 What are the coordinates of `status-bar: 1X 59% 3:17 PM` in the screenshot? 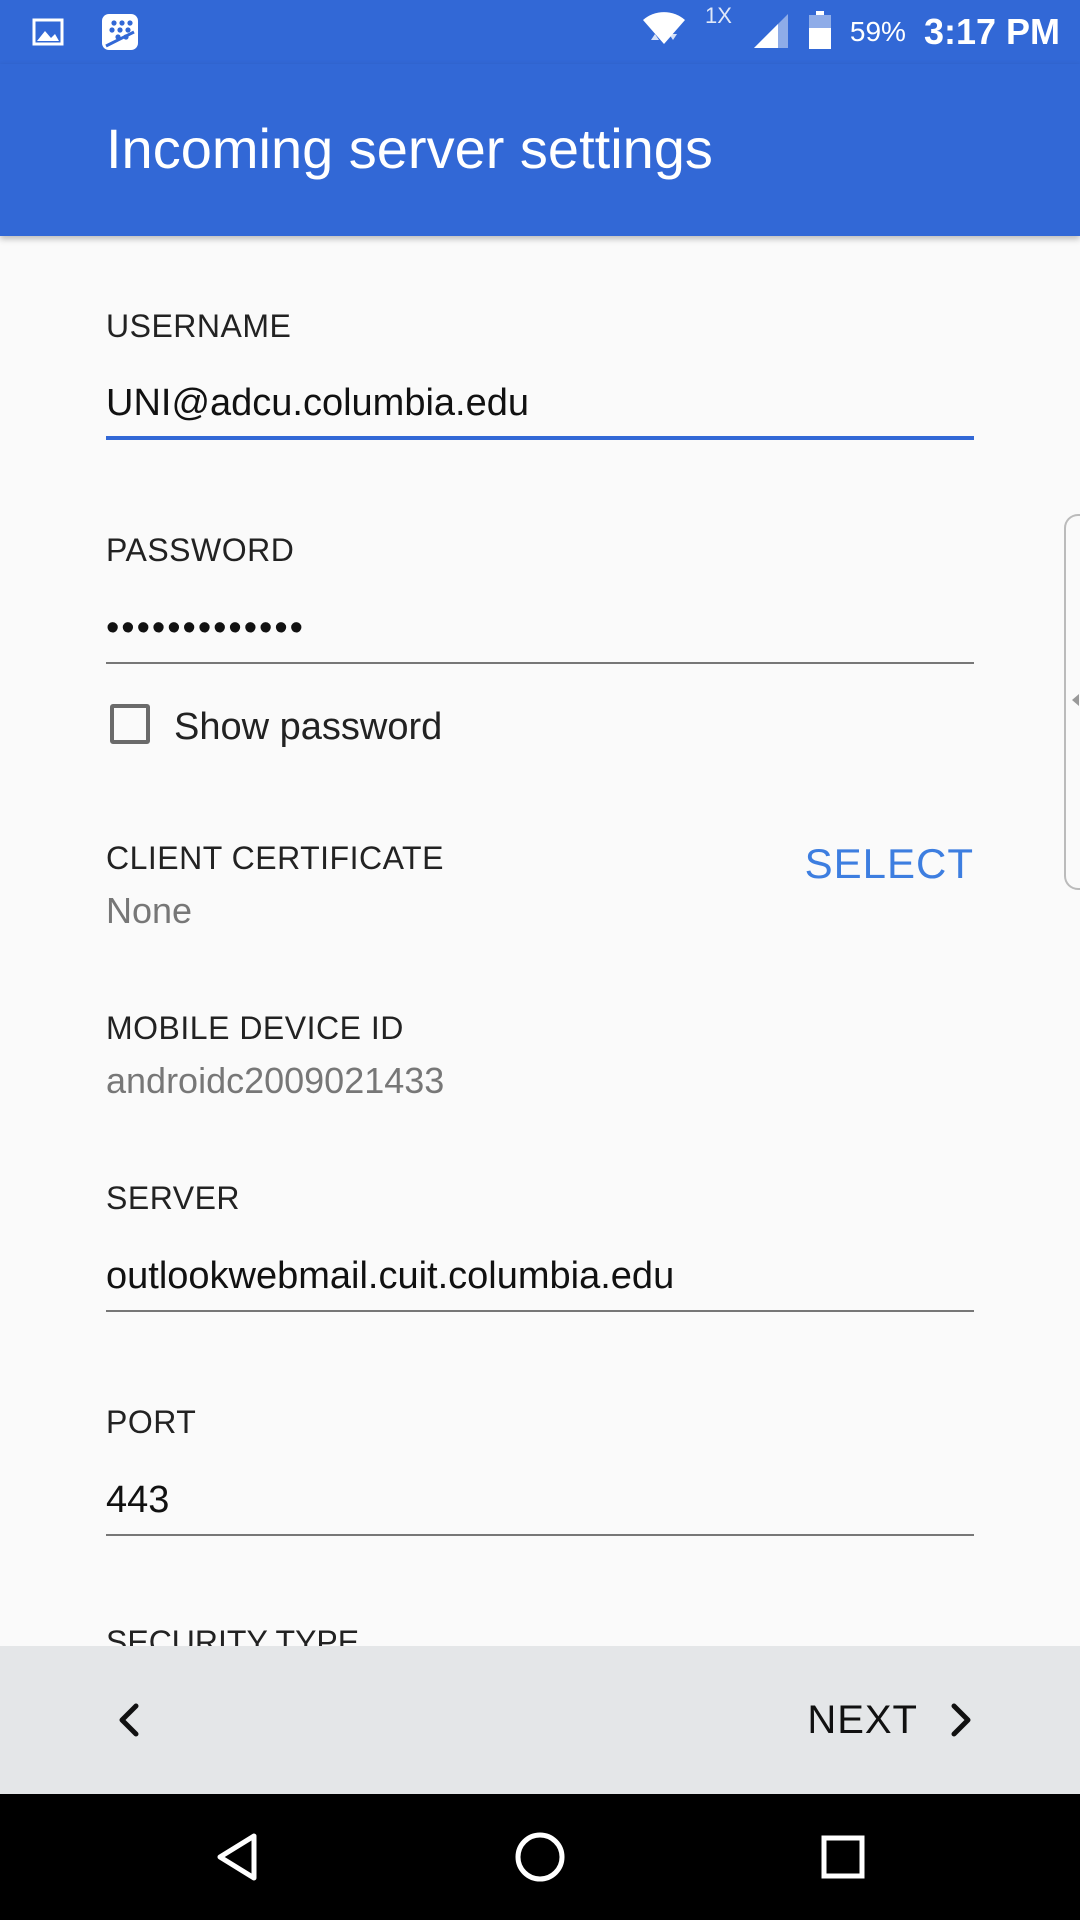 It's located at (540, 32).